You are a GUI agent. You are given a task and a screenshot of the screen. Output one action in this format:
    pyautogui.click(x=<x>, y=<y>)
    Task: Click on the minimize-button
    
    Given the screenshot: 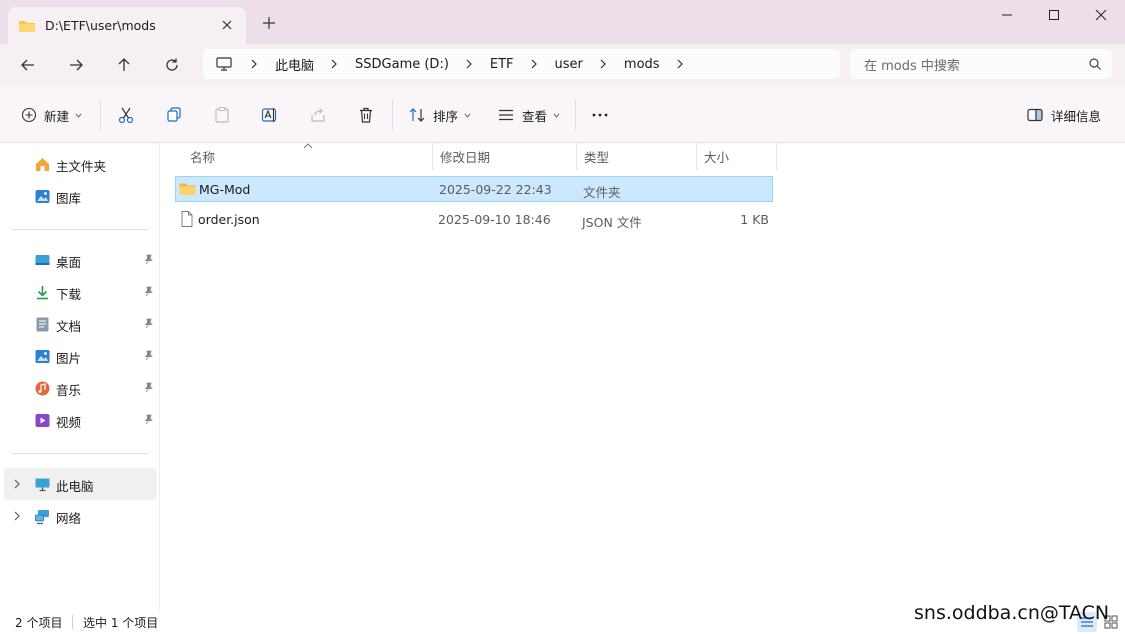 What is the action you would take?
    pyautogui.click(x=1007, y=15)
    